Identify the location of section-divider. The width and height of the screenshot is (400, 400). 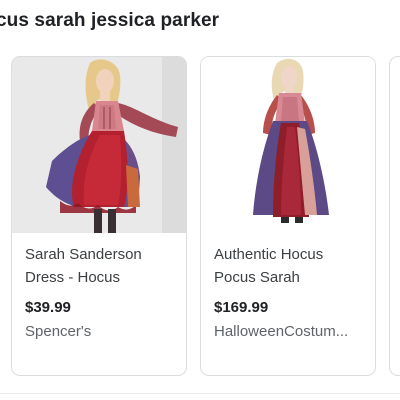
(200, 393).